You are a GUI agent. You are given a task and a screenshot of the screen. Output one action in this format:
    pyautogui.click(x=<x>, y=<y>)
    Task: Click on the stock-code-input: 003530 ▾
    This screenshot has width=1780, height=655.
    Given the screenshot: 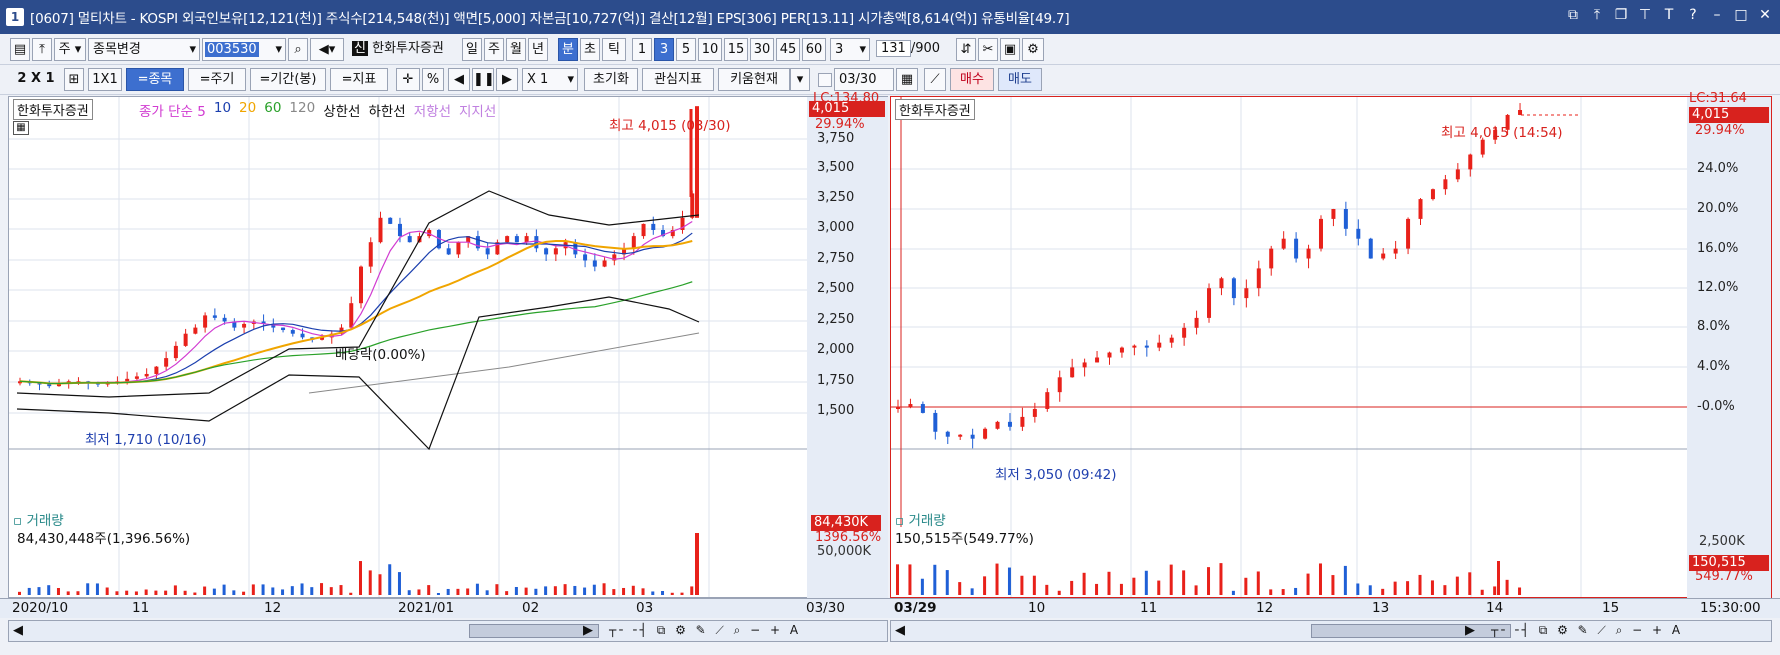 What is the action you would take?
    pyautogui.click(x=244, y=49)
    